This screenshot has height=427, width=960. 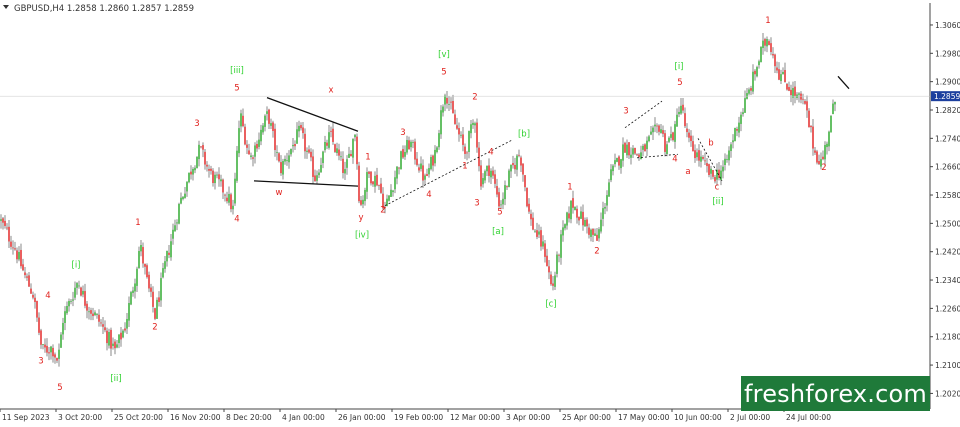 I want to click on symbol-ohlc-header: GBPUSD,H4 1.2858 1.2860 1.2857 1.2859, so click(x=104, y=9).